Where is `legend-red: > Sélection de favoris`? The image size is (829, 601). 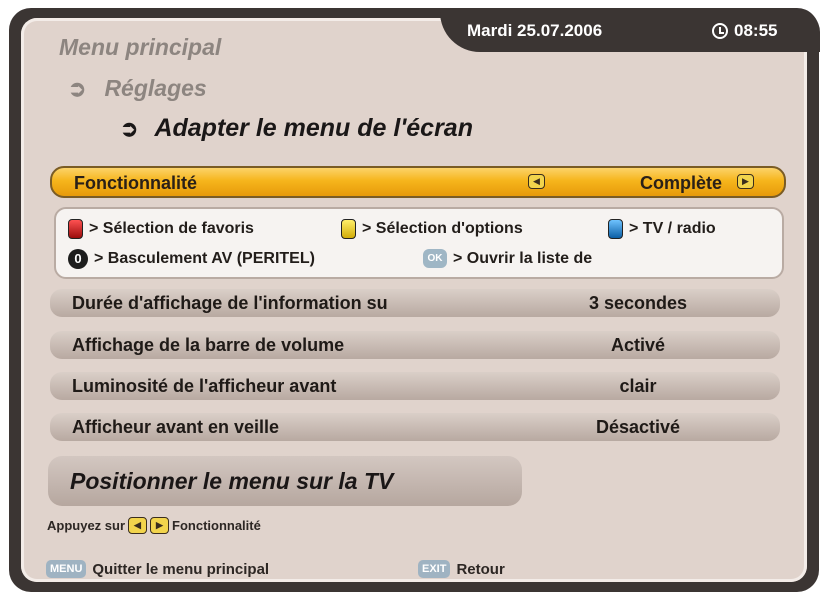
legend-red: > Sélection de favoris is located at coordinates (161, 229).